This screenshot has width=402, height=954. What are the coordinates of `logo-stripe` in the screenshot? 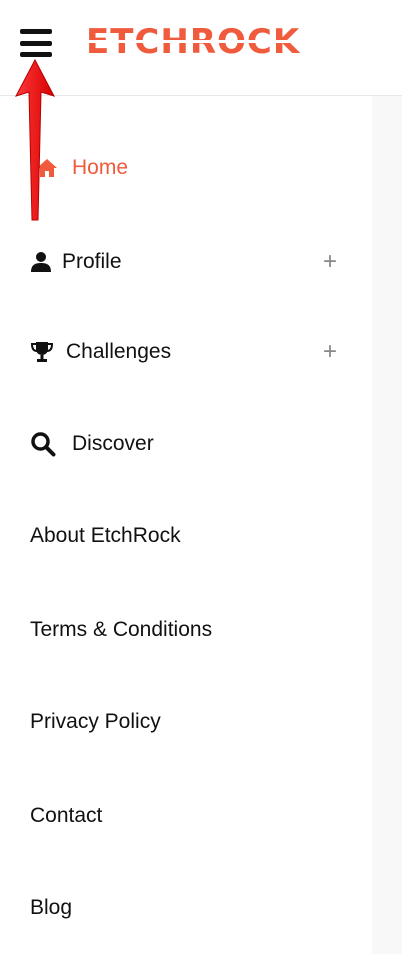 It's located at (212, 41).